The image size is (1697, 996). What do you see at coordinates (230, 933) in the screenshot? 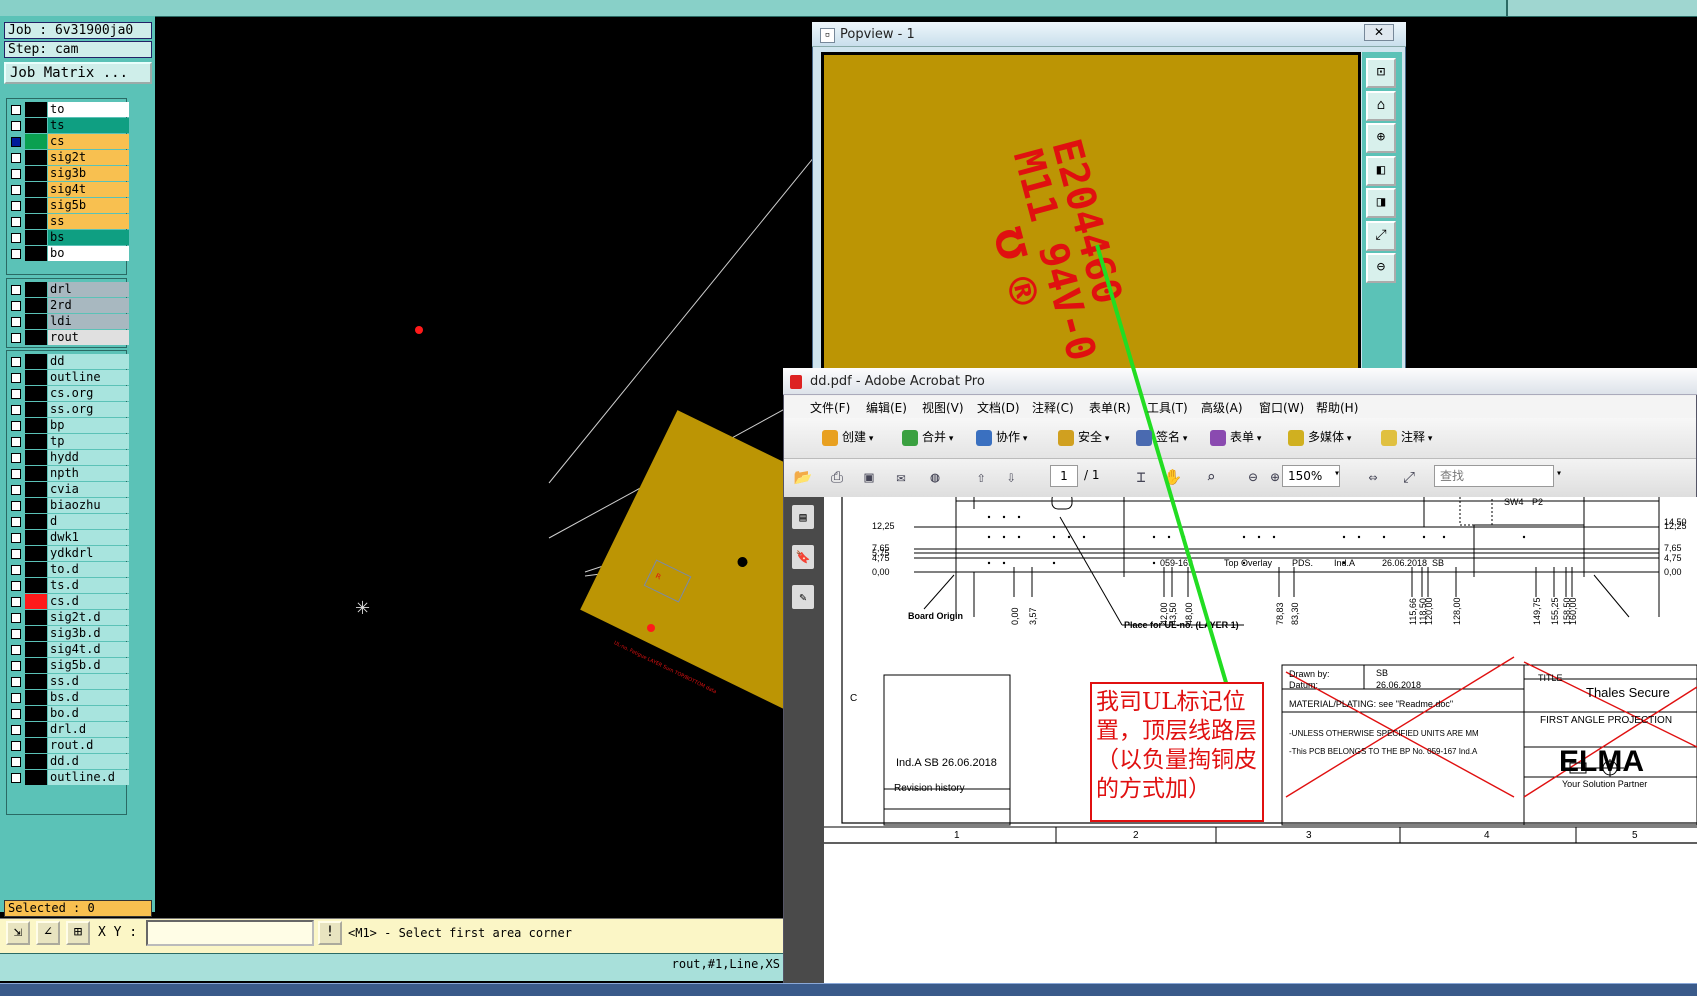
I see `xy-input` at bounding box center [230, 933].